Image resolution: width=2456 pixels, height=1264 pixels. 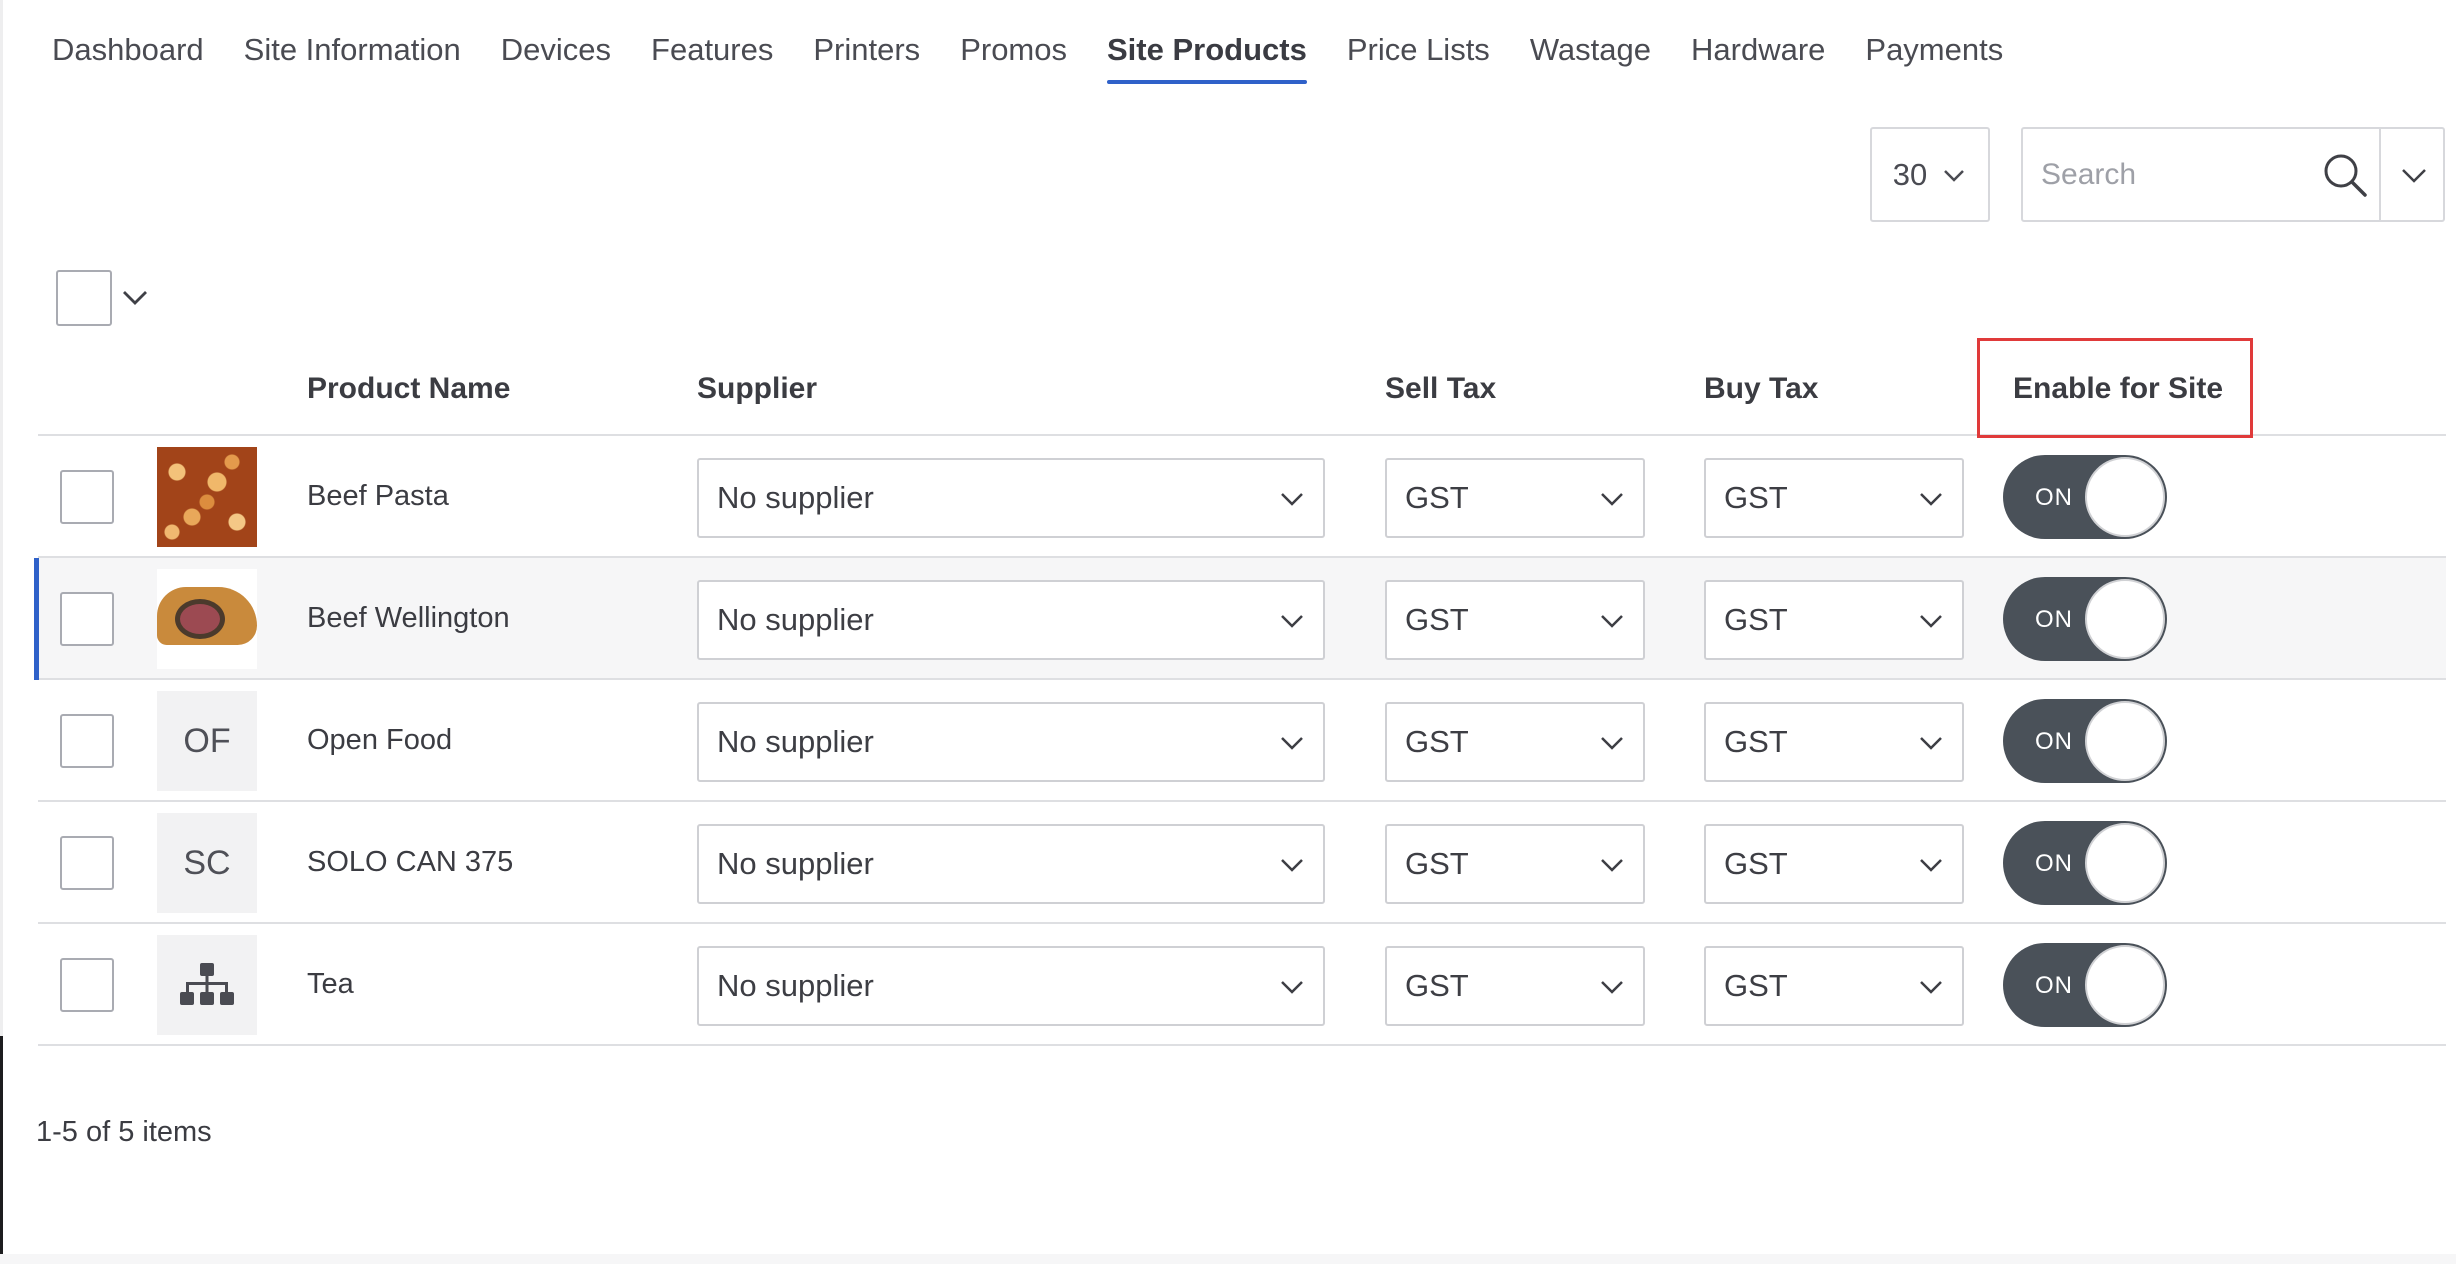 I want to click on tab-payments: Payments, so click(x=1934, y=55).